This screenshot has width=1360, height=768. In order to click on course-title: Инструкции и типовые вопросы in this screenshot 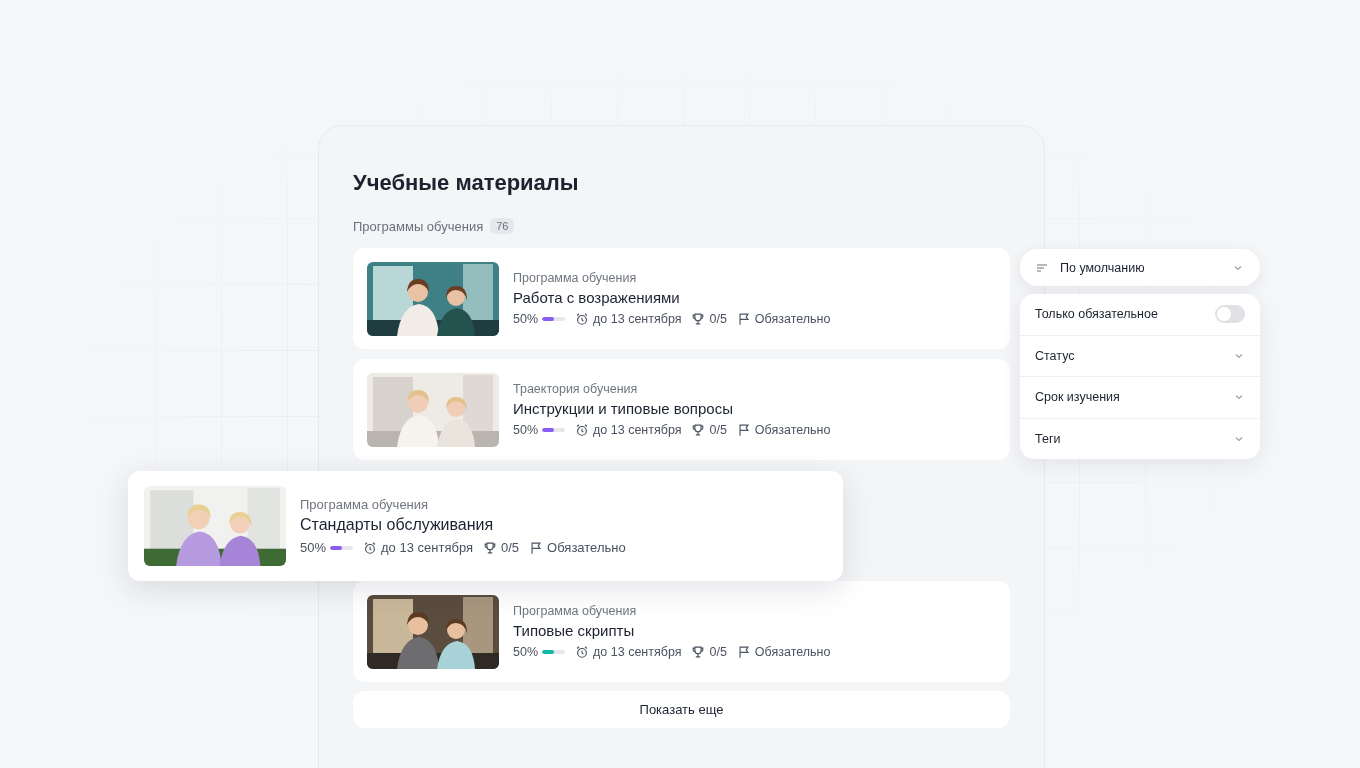, I will do `click(623, 408)`.